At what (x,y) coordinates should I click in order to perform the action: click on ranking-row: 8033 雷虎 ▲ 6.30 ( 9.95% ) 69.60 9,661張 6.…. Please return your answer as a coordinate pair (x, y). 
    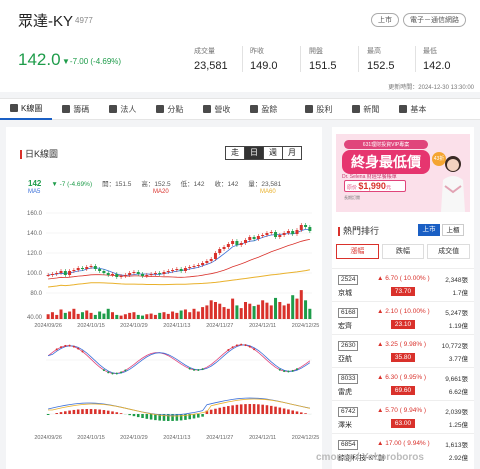
    Looking at the image, I should click on (403, 383).